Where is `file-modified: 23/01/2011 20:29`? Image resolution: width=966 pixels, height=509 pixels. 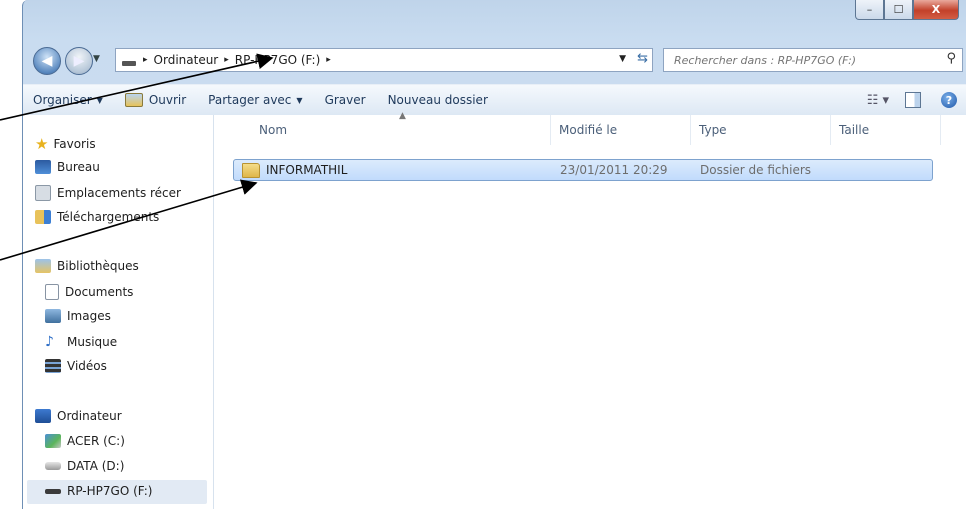 file-modified: 23/01/2011 20:29 is located at coordinates (614, 170).